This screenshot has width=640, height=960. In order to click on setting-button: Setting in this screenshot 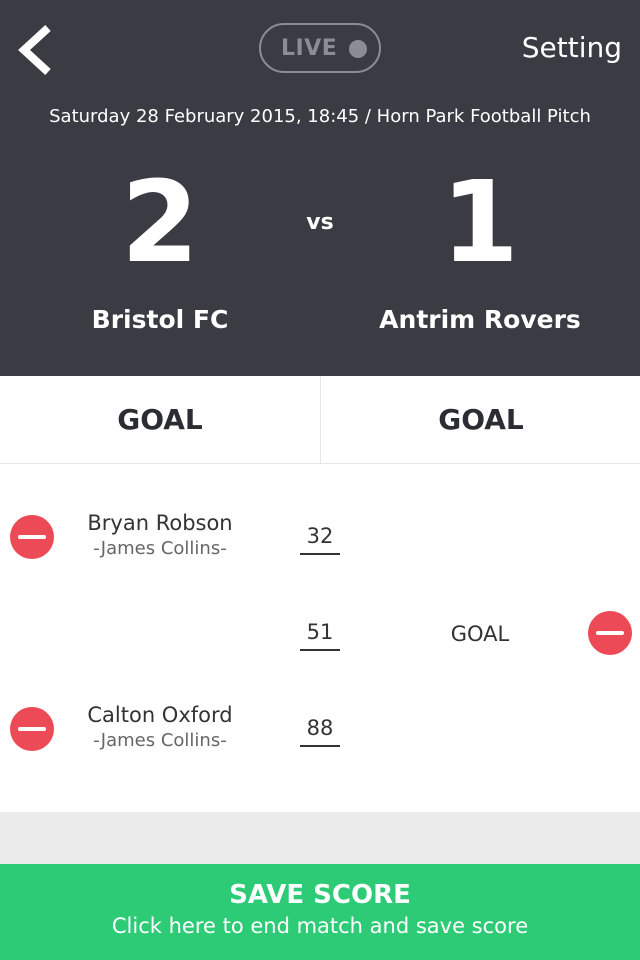, I will do `click(572, 48)`.